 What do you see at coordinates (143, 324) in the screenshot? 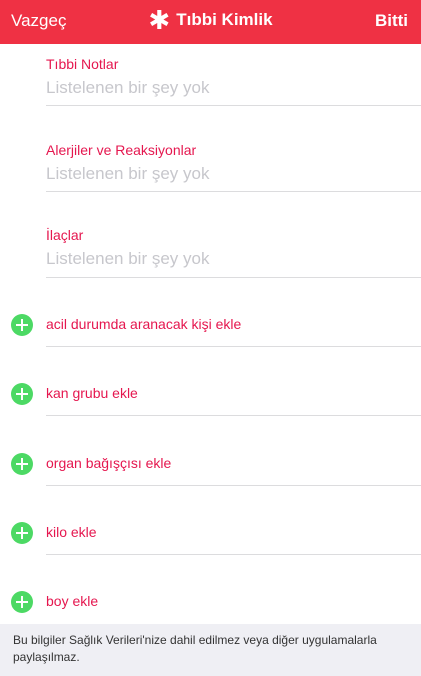
I see `add-row-label: acil durumda aranacak kişi ekle` at bounding box center [143, 324].